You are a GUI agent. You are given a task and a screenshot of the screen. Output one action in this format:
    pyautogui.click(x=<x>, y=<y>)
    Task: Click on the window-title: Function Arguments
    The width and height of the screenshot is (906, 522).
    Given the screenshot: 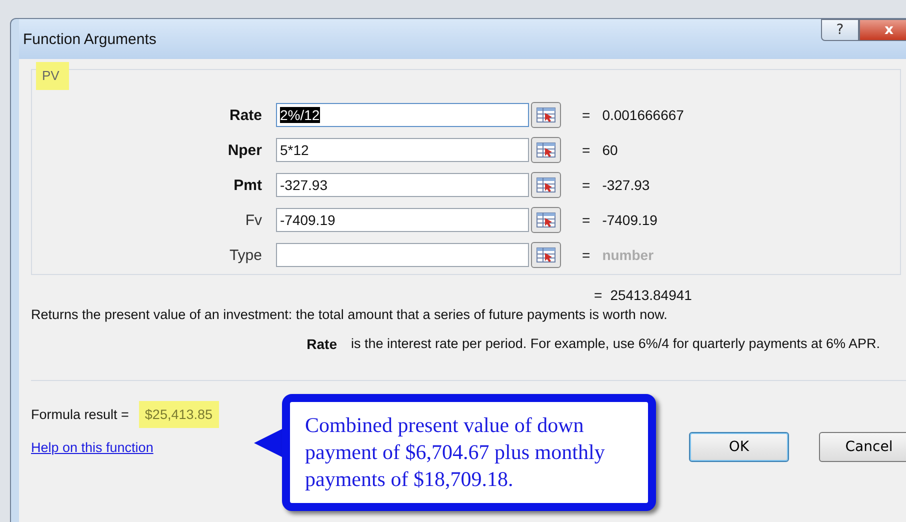 What is the action you would take?
    pyautogui.click(x=89, y=39)
    